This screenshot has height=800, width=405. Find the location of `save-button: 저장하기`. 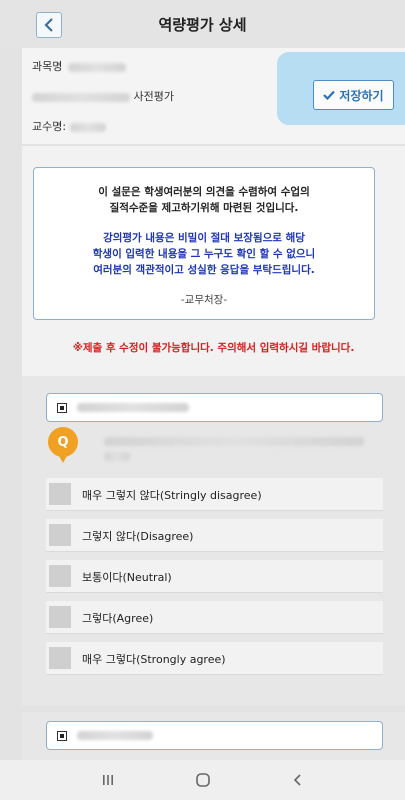

save-button: 저장하기 is located at coordinates (353, 95).